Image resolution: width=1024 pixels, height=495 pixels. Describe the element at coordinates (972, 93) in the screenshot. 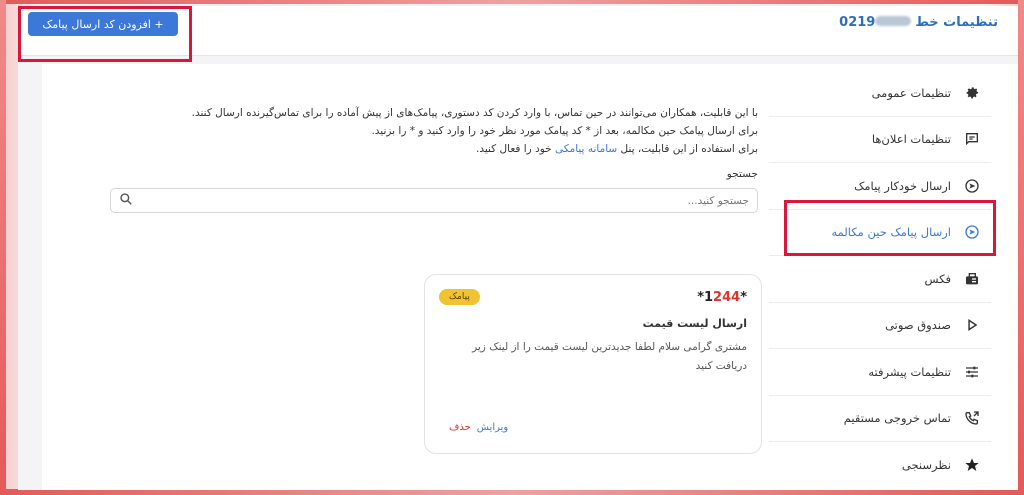

I see `gear-icon` at that location.